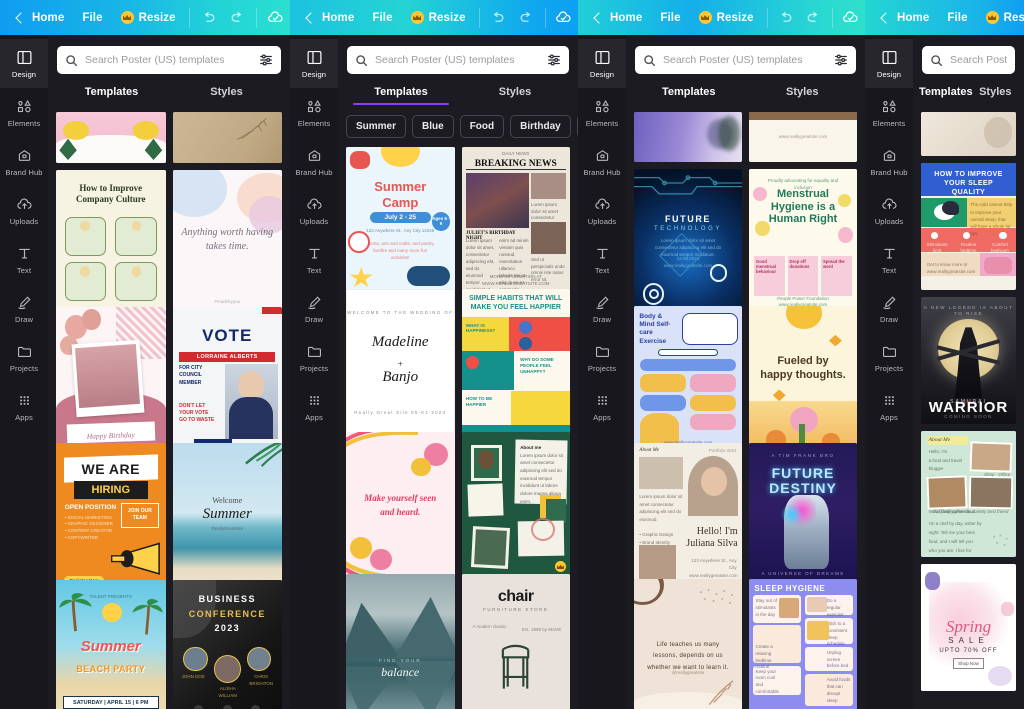 Image resolution: width=1024 pixels, height=709 pixels. Describe the element at coordinates (968, 627) in the screenshot. I see `template-card: Spring SALE UPTO 70% OFF Shop Now` at that location.